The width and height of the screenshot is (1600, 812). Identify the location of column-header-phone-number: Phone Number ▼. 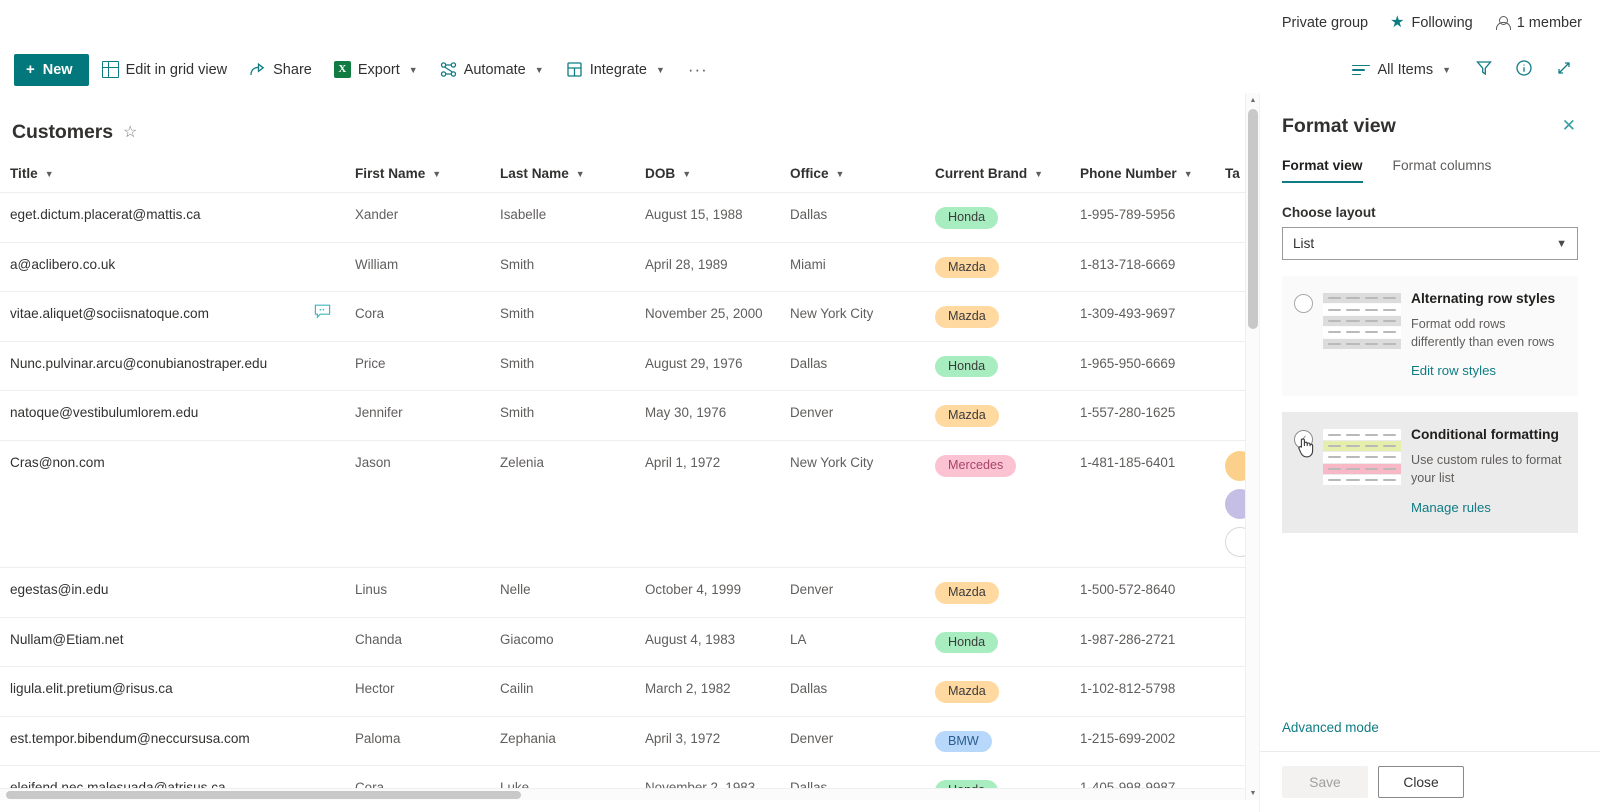
(1142, 179).